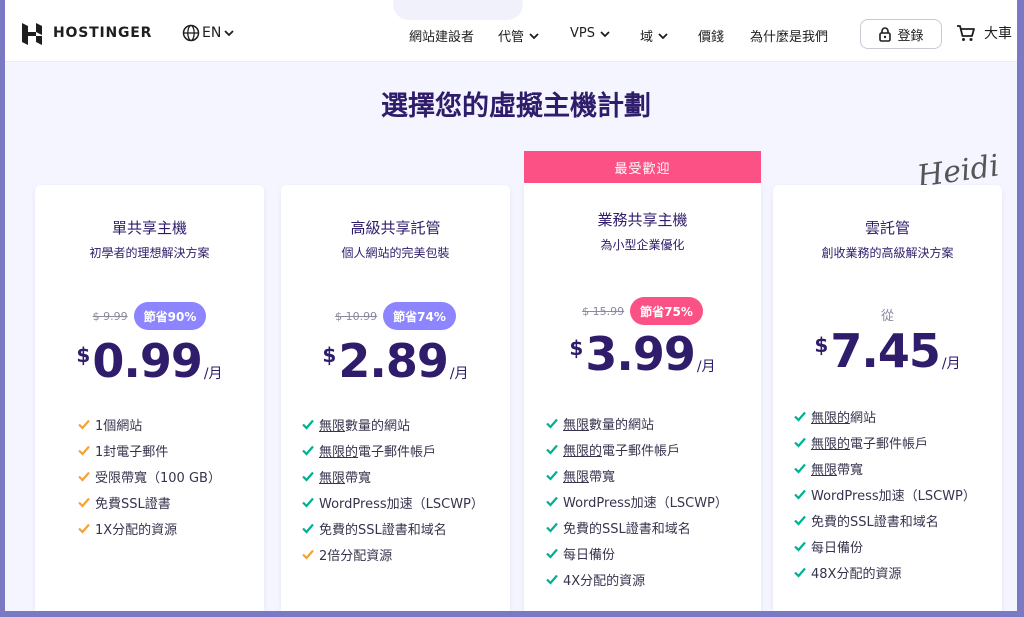 The image size is (1024, 617). What do you see at coordinates (136, 530) in the screenshot?
I see `feature-text: 1X分配的資源` at bounding box center [136, 530].